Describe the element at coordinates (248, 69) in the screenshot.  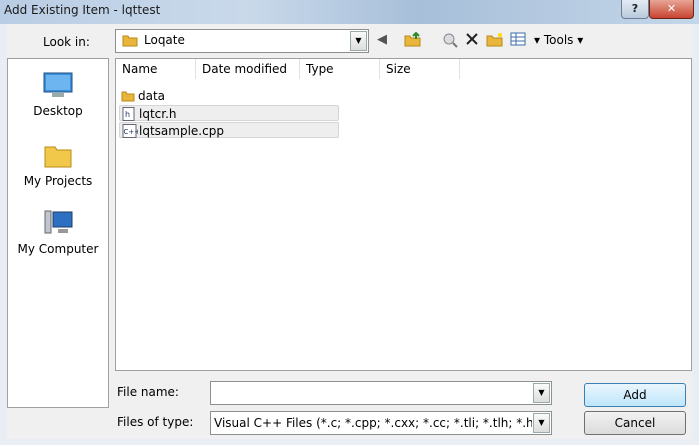
I see `column-date-modified: Date modified` at that location.